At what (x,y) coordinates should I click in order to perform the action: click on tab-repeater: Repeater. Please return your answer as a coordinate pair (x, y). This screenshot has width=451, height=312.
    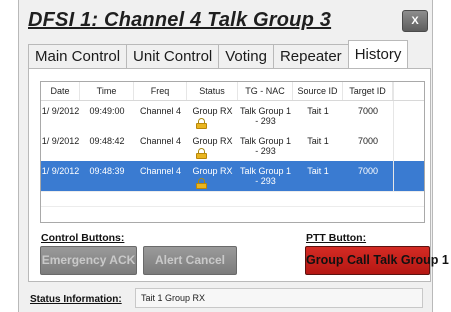
    Looking at the image, I should click on (310, 56).